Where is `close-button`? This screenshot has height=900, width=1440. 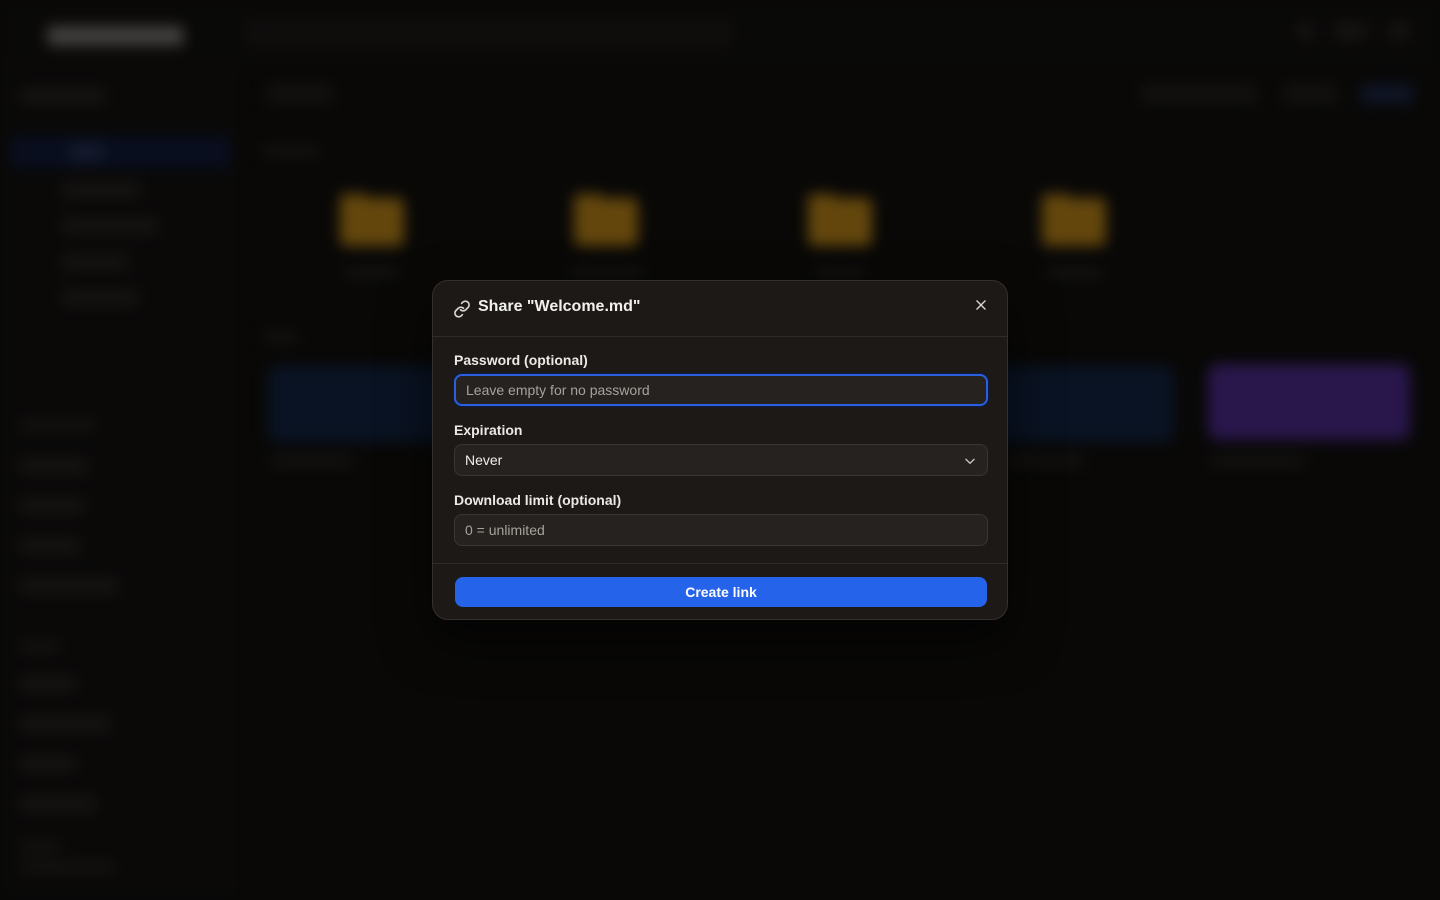 close-button is located at coordinates (981, 307).